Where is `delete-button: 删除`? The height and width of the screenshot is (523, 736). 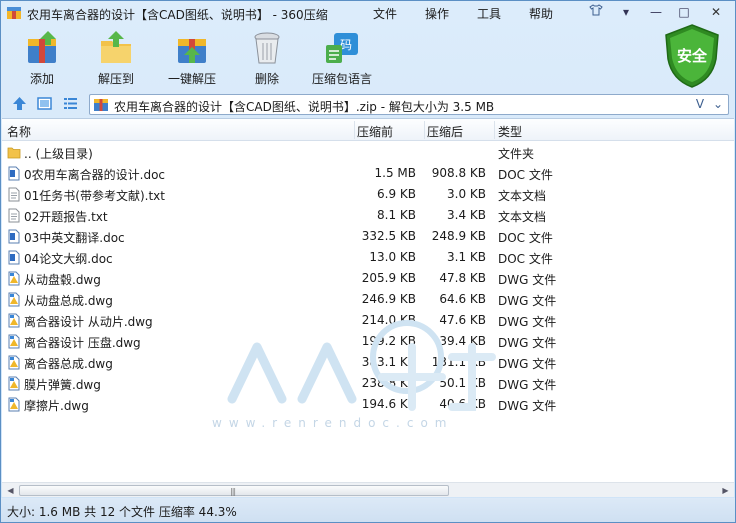 delete-button: 删除 is located at coordinates (267, 60).